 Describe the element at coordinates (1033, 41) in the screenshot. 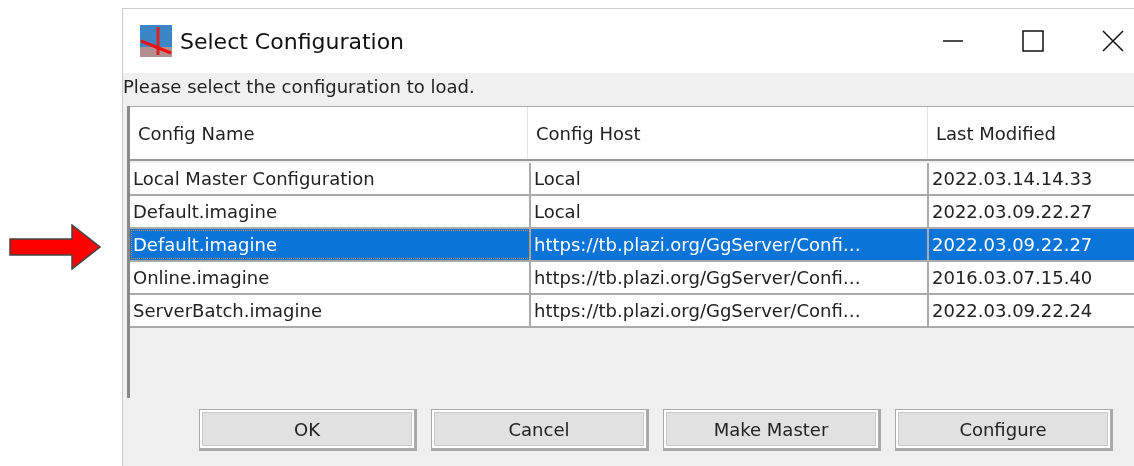

I see `maximize-icon` at that location.